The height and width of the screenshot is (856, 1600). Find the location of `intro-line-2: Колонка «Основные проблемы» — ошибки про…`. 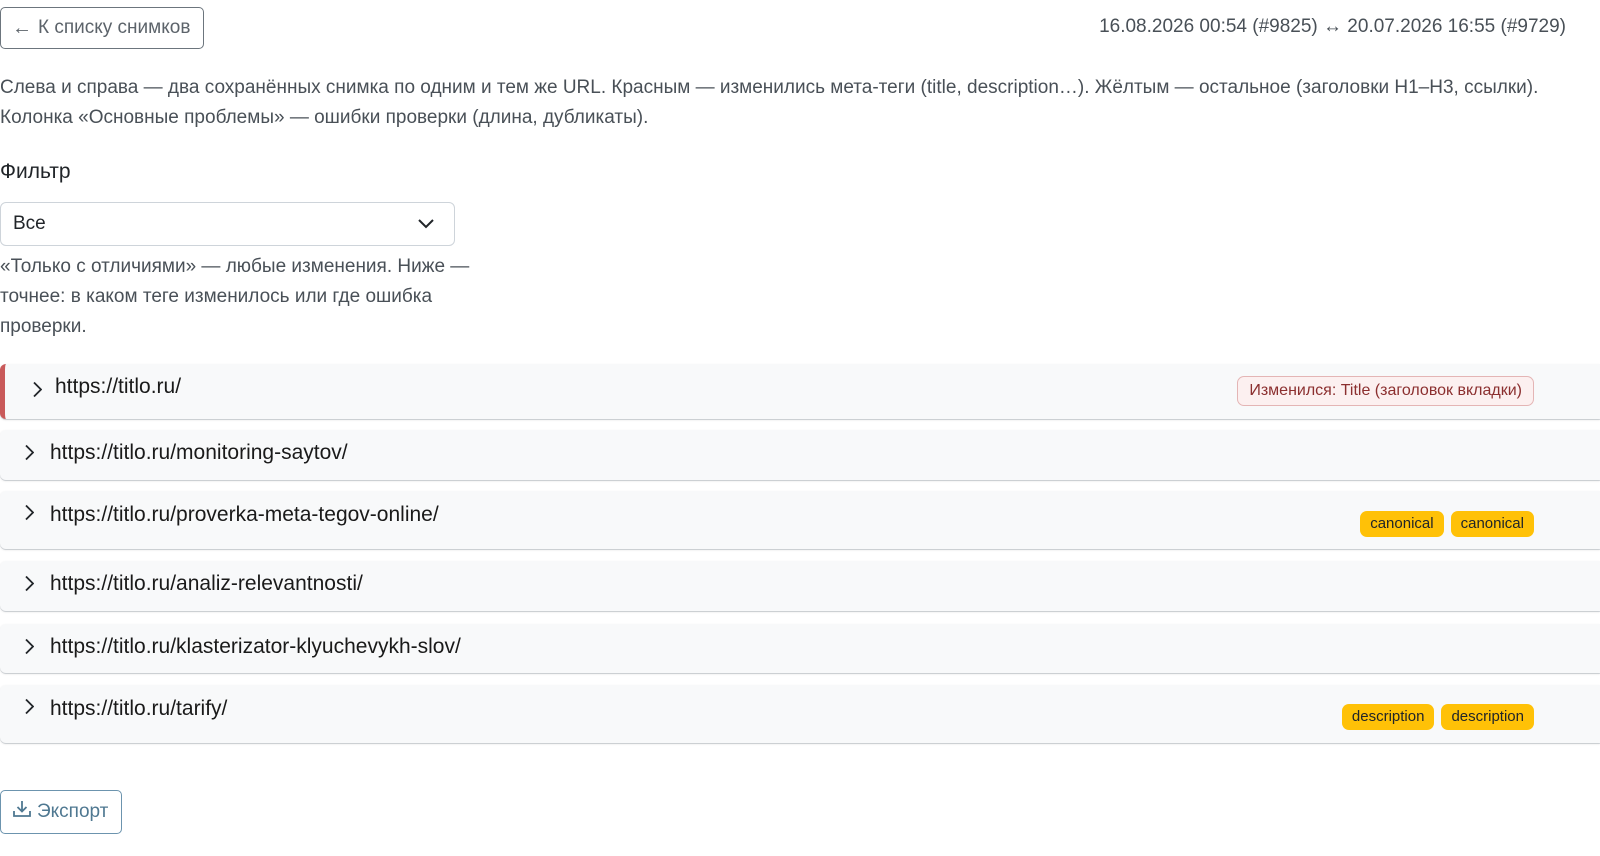

intro-line-2: Колонка «Основные проблемы» — ошибки про… is located at coordinates (324, 117).